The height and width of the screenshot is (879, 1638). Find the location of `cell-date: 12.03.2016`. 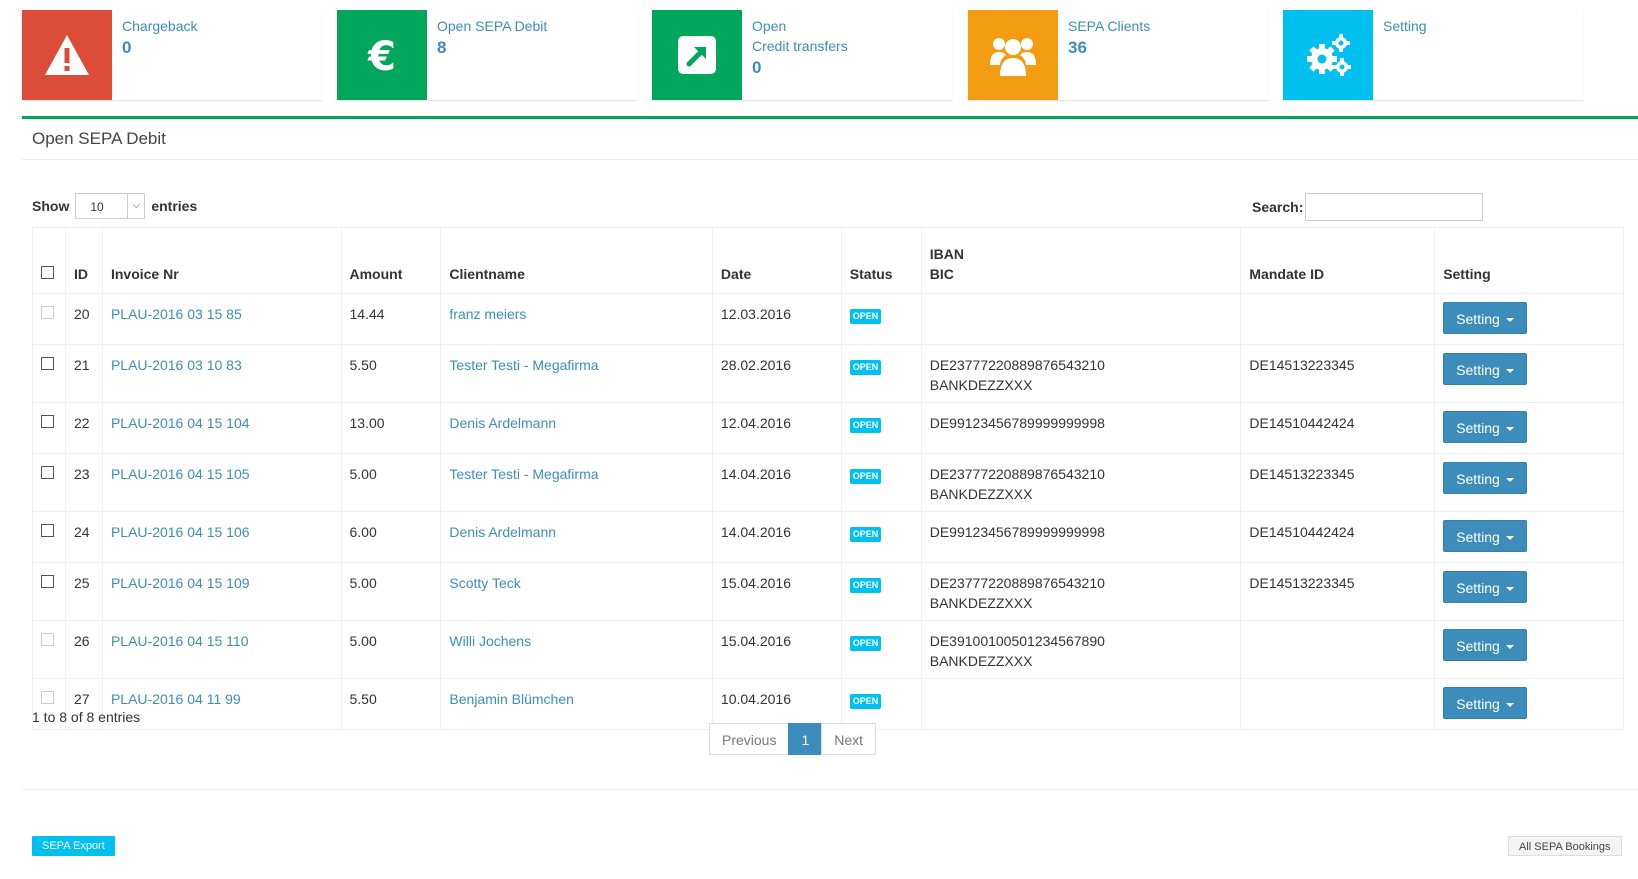

cell-date: 12.03.2016 is located at coordinates (776, 319).